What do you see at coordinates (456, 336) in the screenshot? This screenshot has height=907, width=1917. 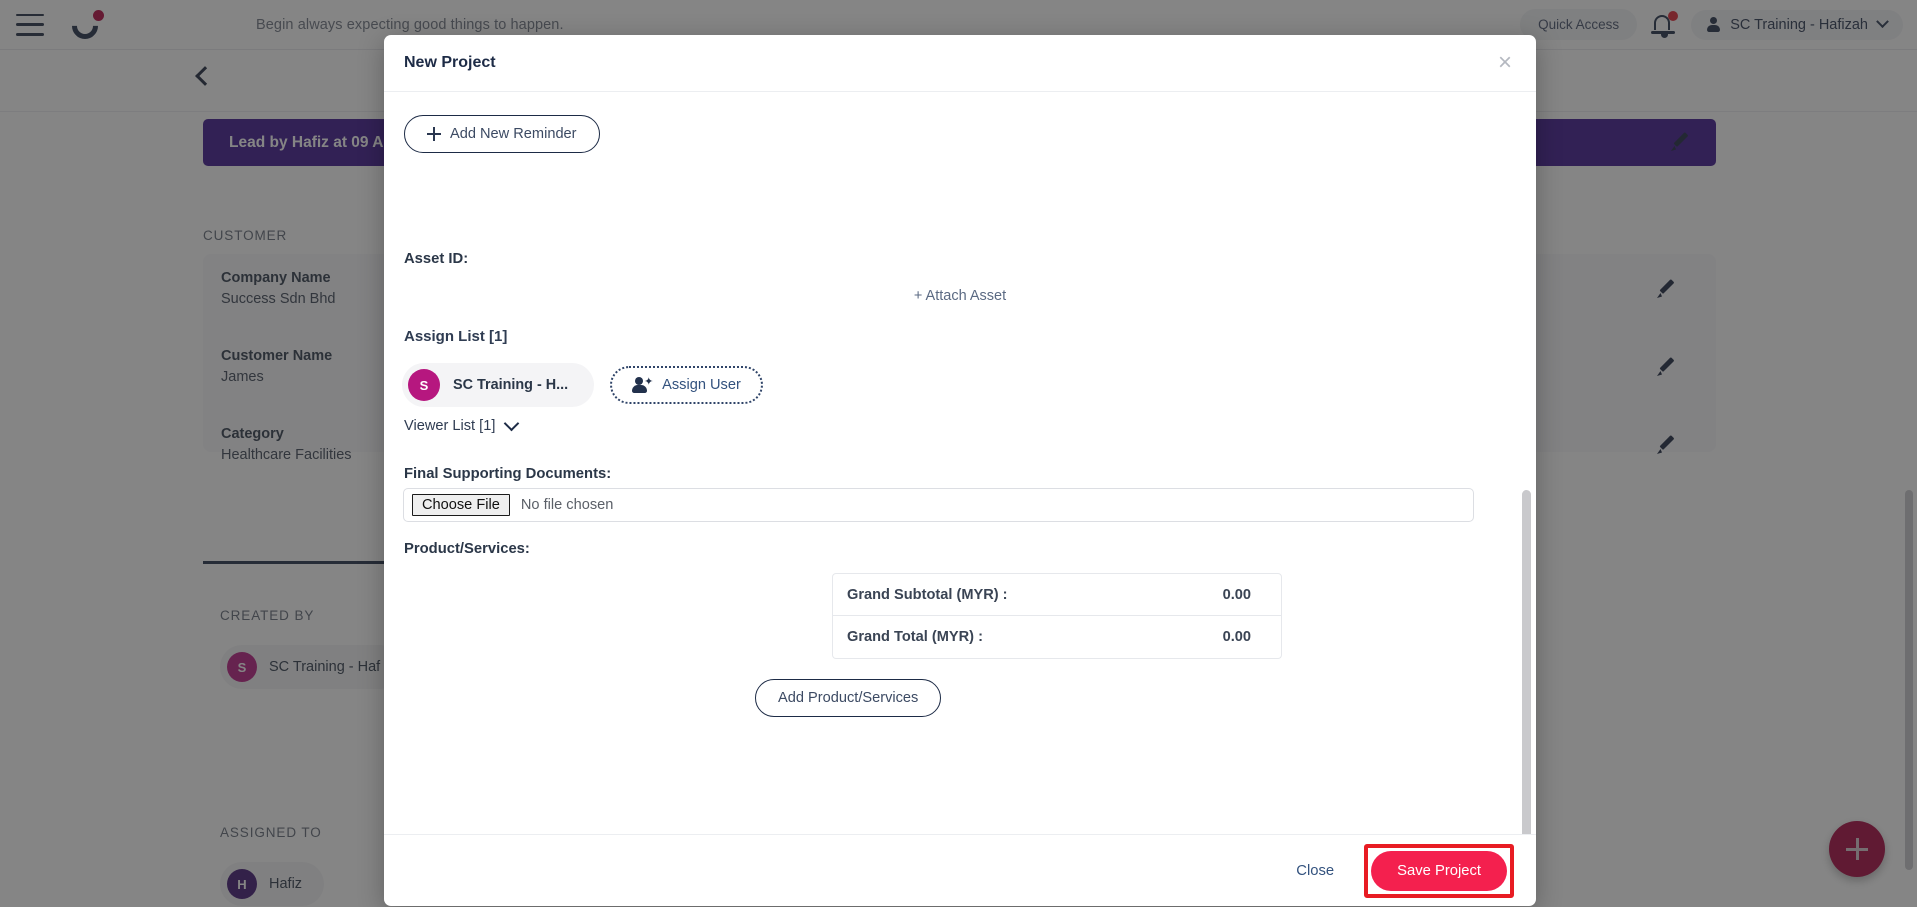 I see `assign-list-label: Assign List [1]` at bounding box center [456, 336].